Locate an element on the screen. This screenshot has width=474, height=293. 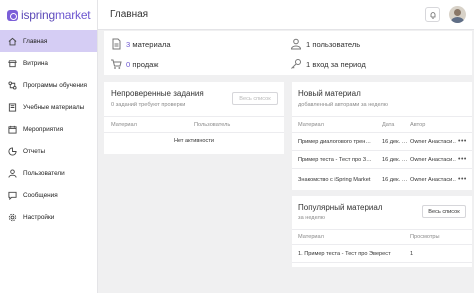
row-material: 1. Пример теста - Тест про Эверест is located at coordinates (353, 254).